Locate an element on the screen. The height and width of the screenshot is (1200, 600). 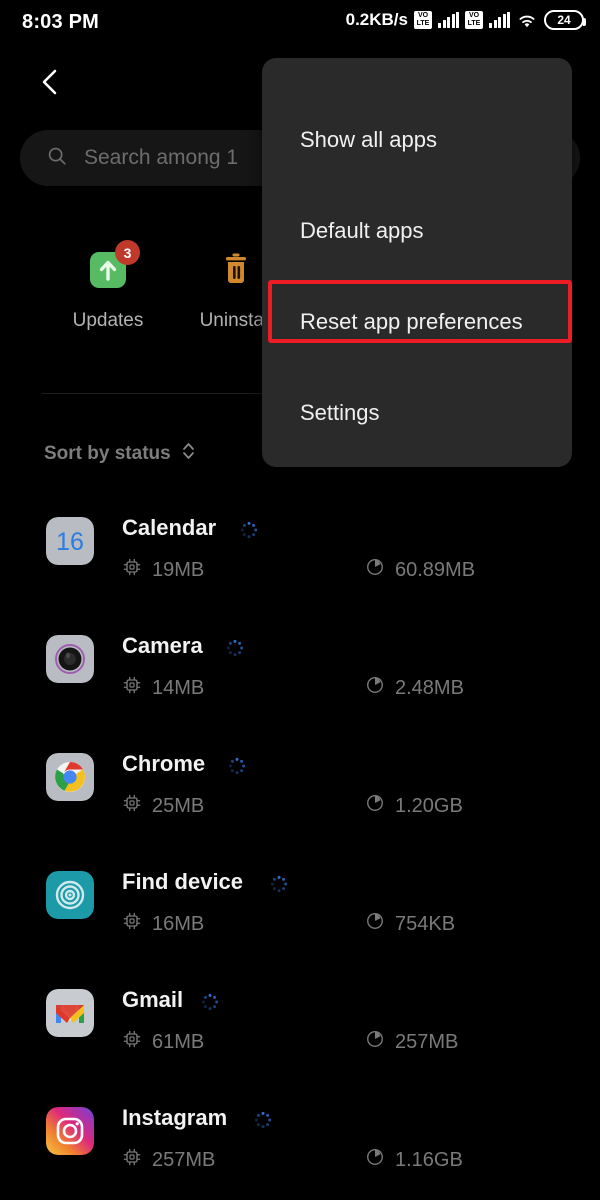
svg-text: 16 is located at coordinates (70, 542).